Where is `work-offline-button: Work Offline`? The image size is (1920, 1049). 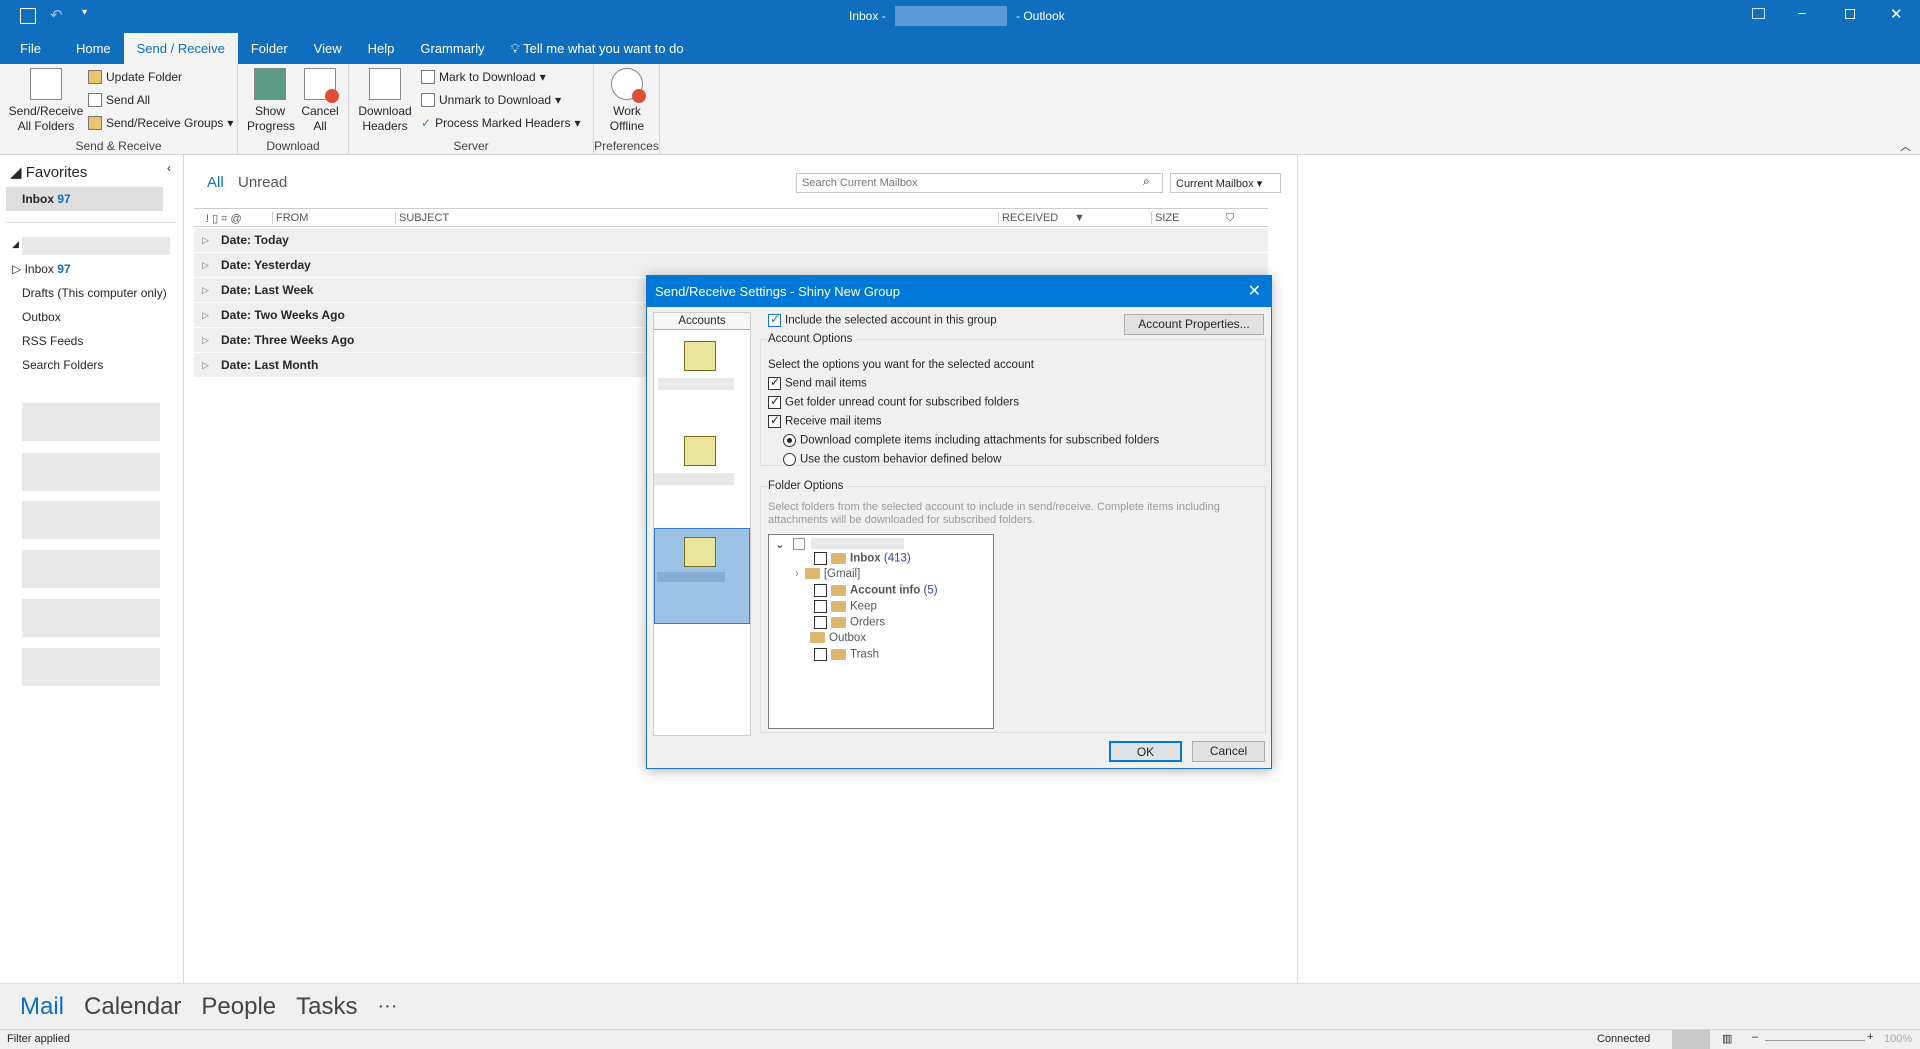 work-offline-button: Work Offline is located at coordinates (627, 101).